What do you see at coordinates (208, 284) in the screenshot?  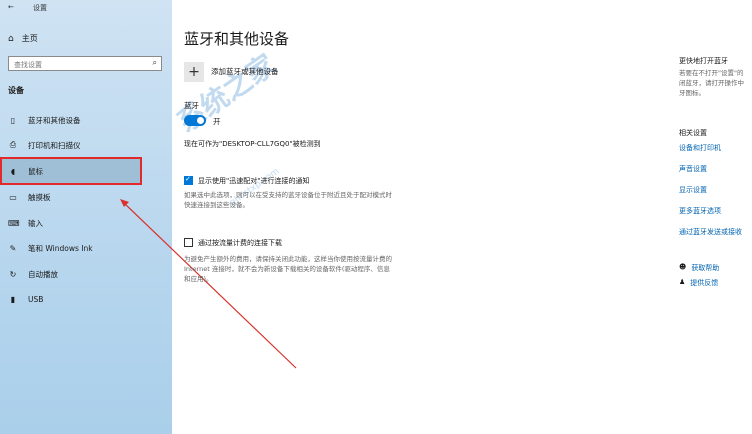 I see `annotation-arrow` at bounding box center [208, 284].